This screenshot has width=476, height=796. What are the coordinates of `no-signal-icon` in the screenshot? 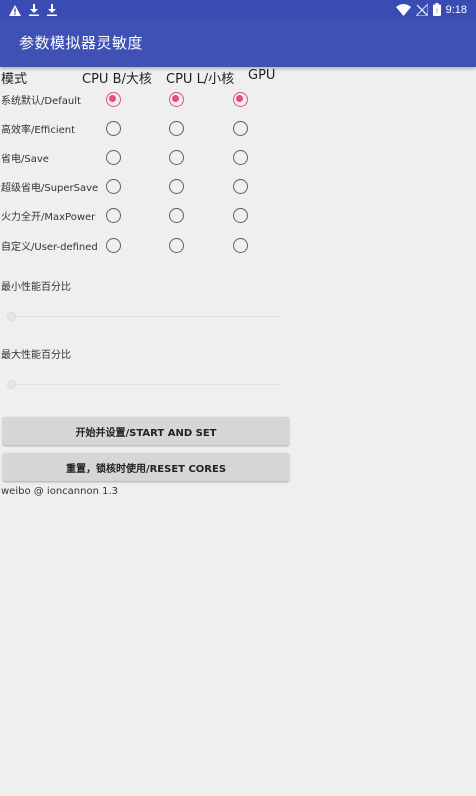 It's located at (421, 9).